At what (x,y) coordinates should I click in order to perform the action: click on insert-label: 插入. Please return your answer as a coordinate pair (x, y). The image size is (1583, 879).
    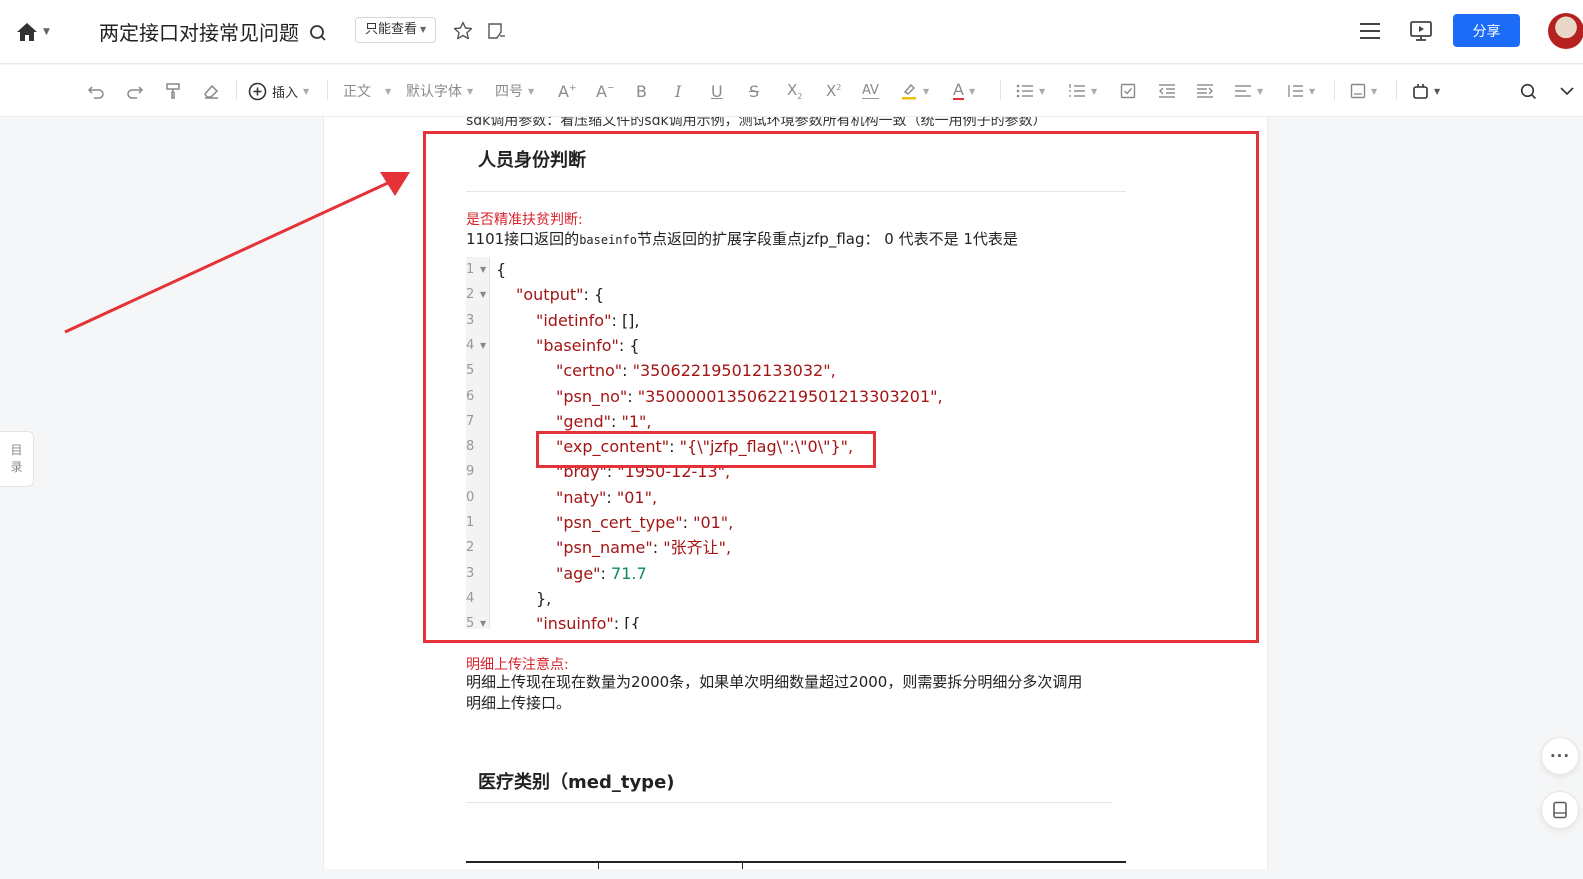
    Looking at the image, I should click on (285, 93).